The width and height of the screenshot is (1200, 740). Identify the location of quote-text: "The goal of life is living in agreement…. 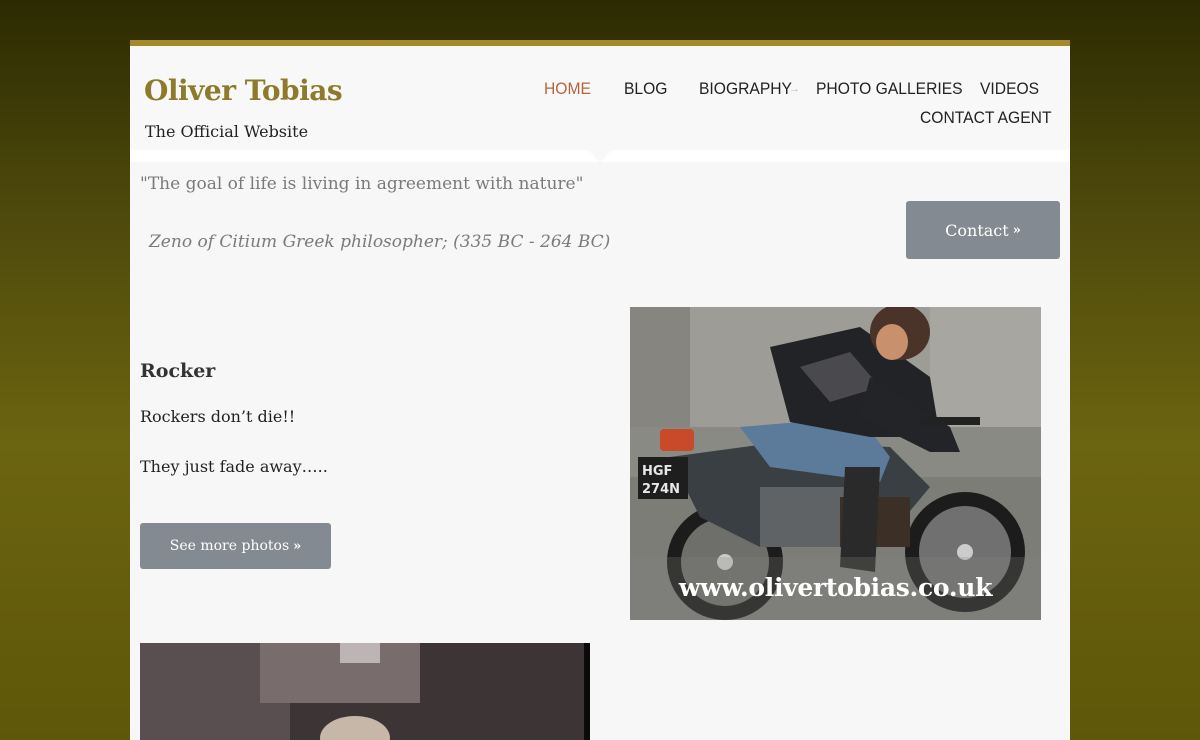
(362, 184).